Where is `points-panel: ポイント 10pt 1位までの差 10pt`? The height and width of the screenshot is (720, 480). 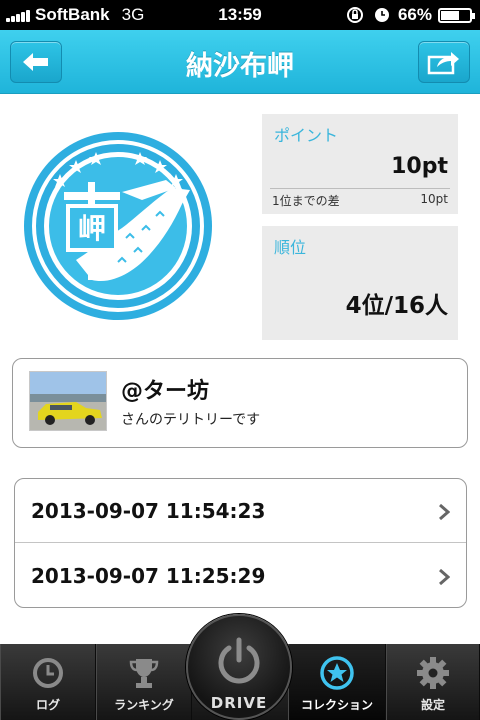 points-panel: ポイント 10pt 1位までの差 10pt is located at coordinates (360, 164).